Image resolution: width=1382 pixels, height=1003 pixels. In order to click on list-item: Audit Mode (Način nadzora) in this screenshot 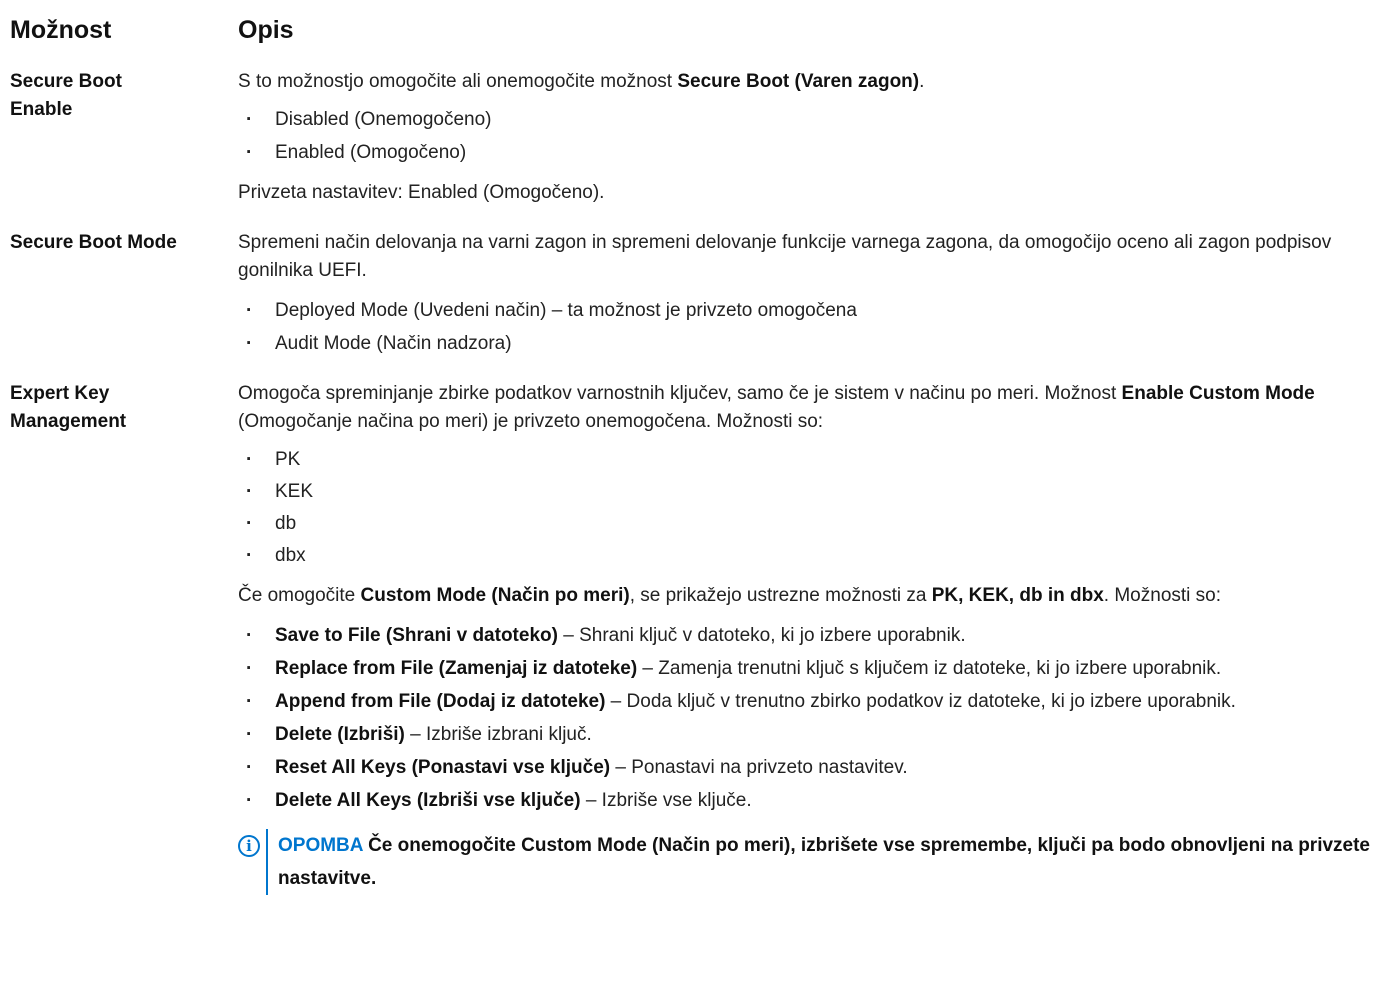, I will do `click(806, 344)`.